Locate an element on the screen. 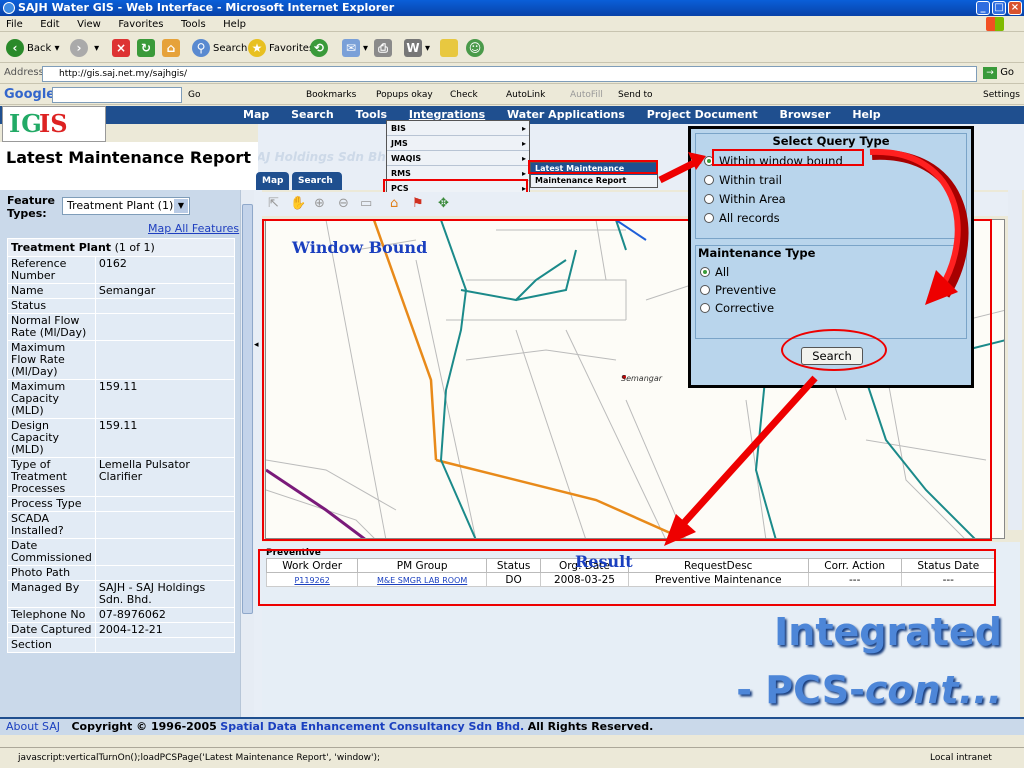 The image size is (1024, 768). arrow-to-results is located at coordinates (748, 451).